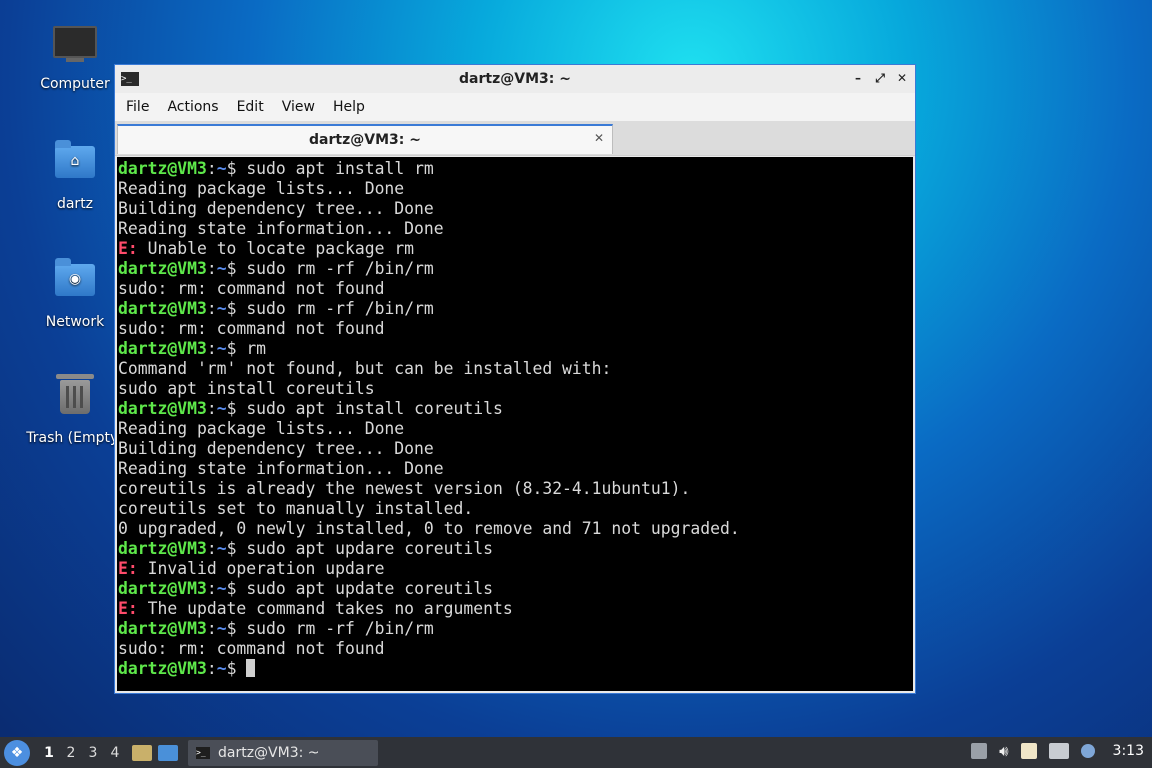 The image size is (1152, 768). What do you see at coordinates (269, 752) in the screenshot?
I see `task-label: dartz@VM3: ~` at bounding box center [269, 752].